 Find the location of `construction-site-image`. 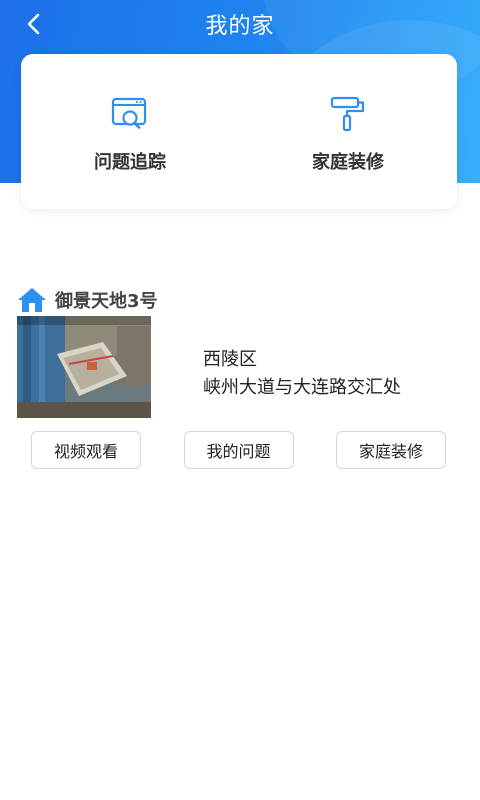

construction-site-image is located at coordinates (84, 367).